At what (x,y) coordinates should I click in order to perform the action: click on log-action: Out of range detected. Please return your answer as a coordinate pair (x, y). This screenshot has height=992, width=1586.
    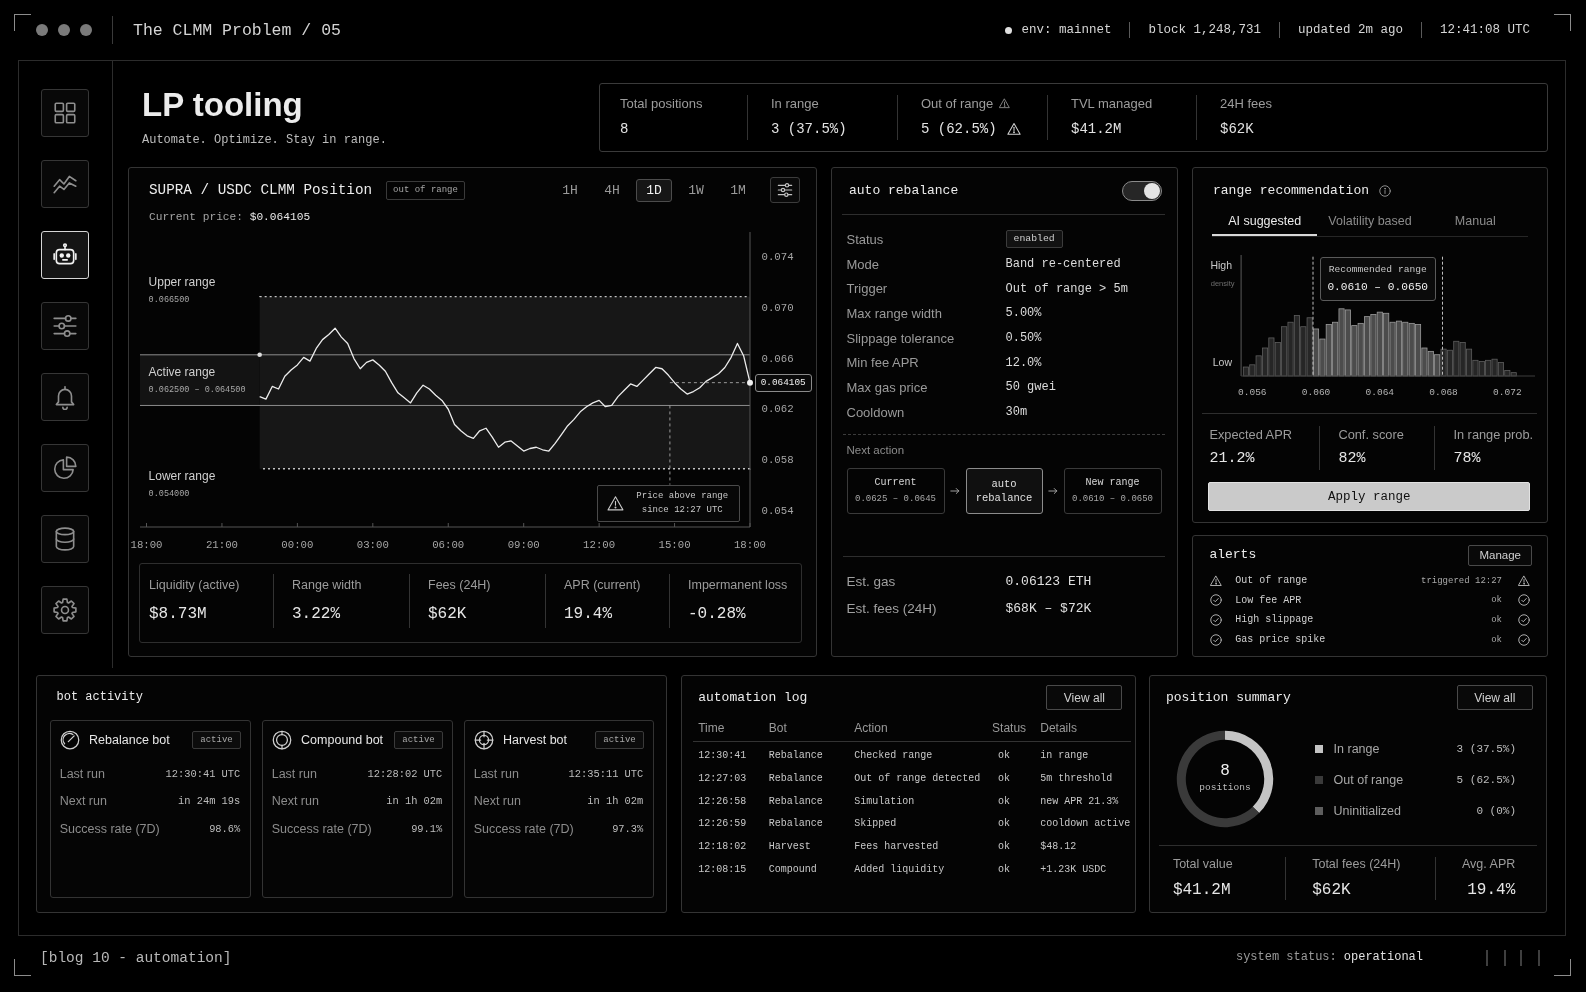
    Looking at the image, I should click on (917, 779).